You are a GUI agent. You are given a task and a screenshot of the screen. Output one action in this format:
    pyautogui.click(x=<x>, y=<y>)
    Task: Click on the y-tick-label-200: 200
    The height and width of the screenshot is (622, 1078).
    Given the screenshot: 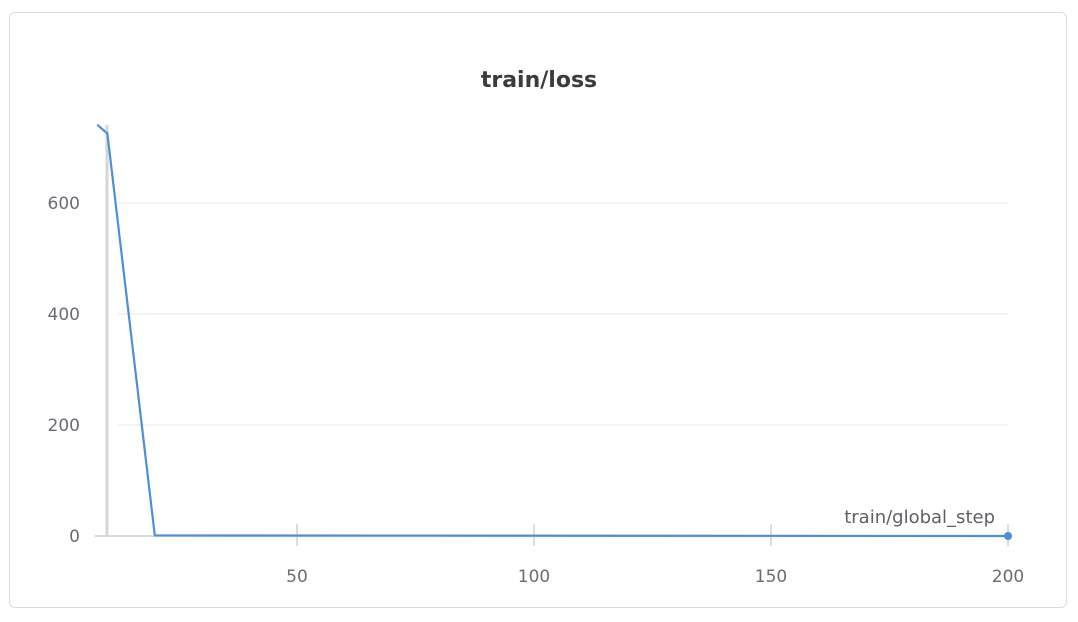 What is the action you would take?
    pyautogui.click(x=64, y=426)
    